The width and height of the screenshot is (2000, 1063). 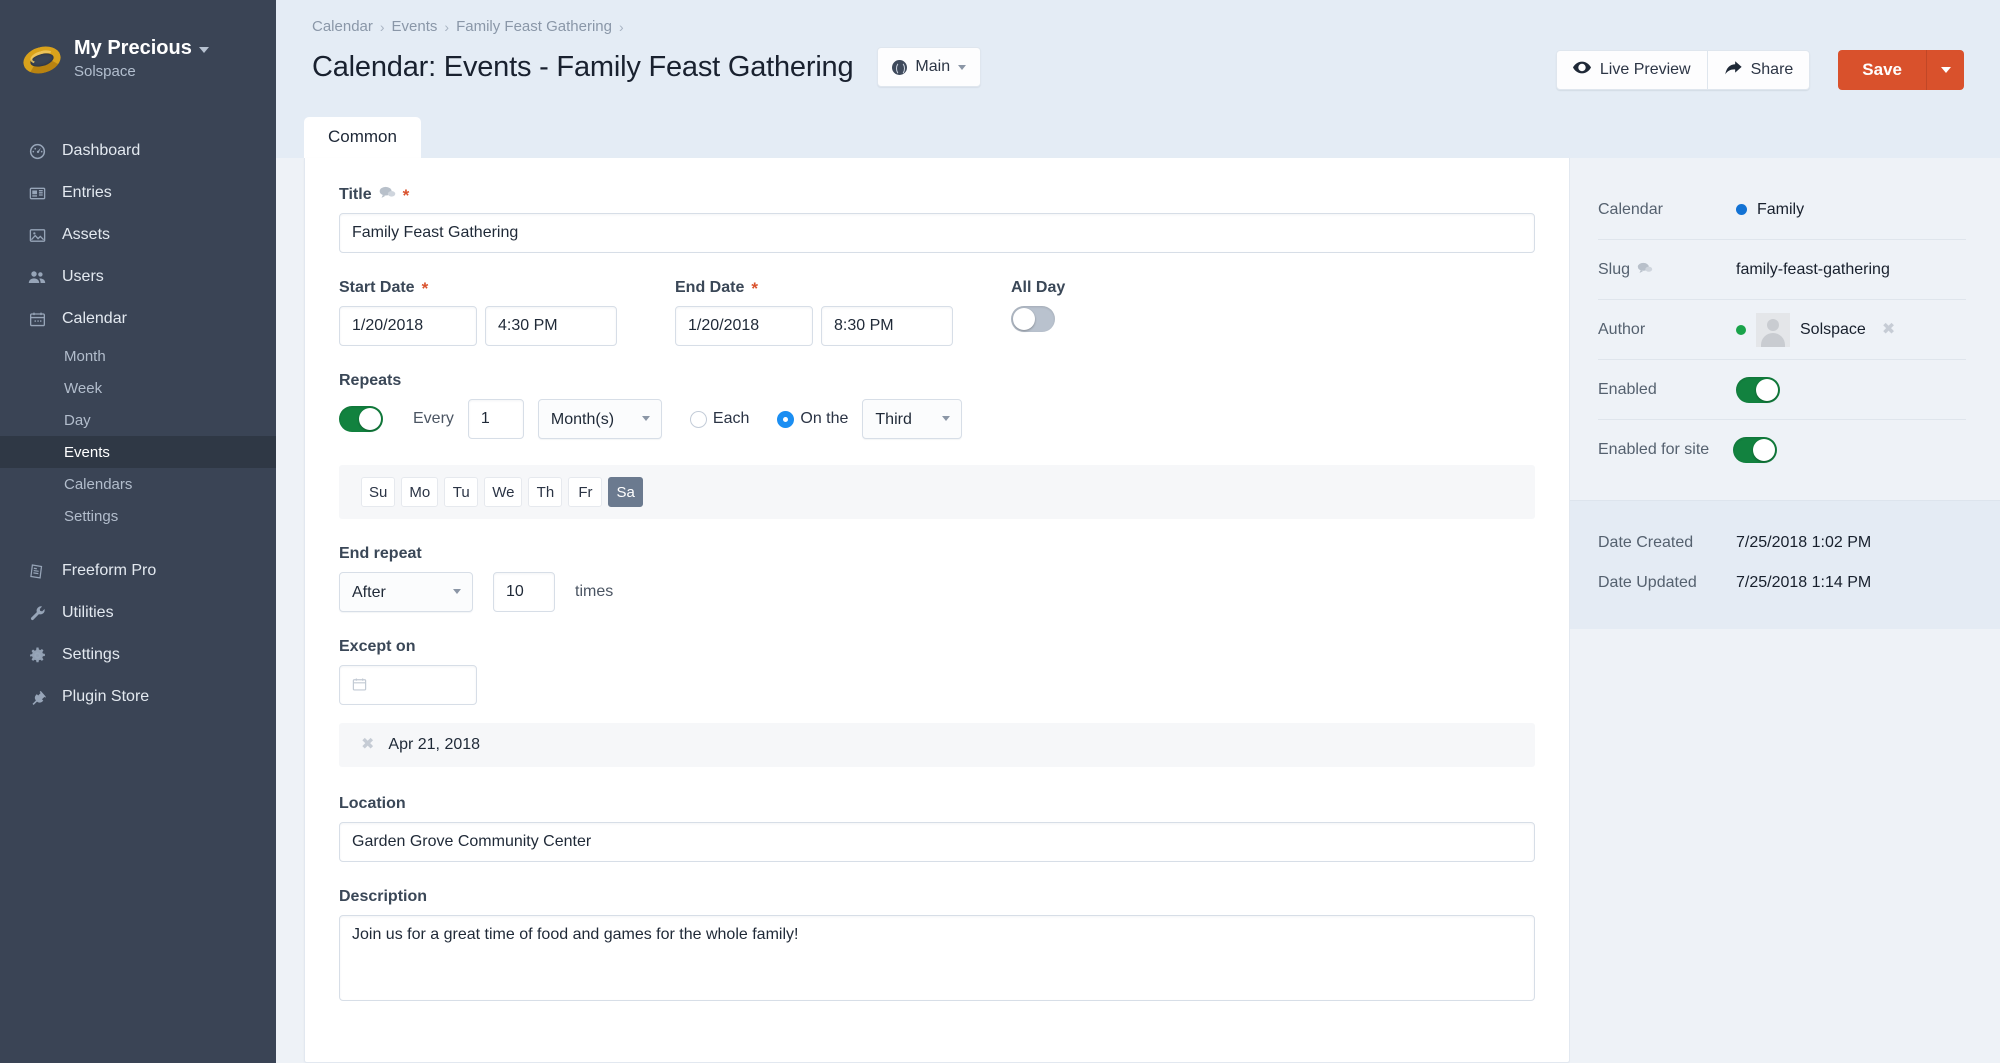 I want to click on all-day-label-row: All Day, so click(x=1038, y=288).